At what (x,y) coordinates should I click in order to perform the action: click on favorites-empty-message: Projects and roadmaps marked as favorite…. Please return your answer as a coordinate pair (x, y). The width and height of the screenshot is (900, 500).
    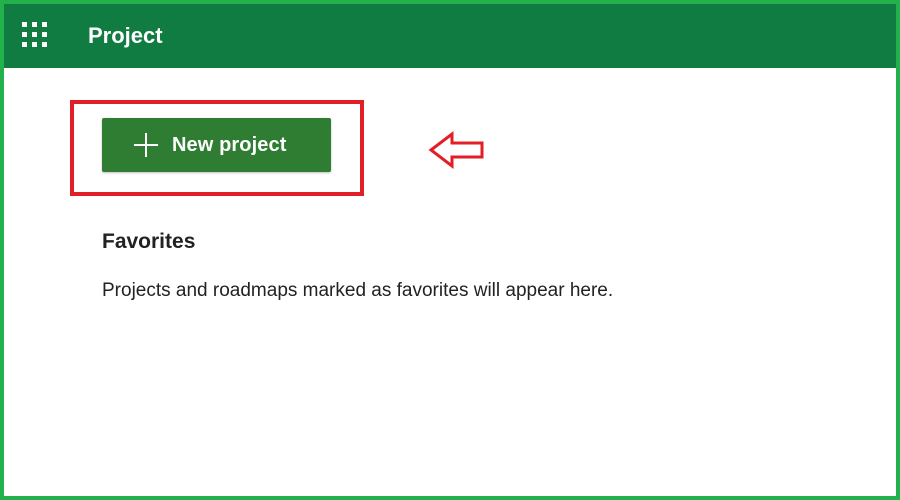
    Looking at the image, I should click on (358, 290).